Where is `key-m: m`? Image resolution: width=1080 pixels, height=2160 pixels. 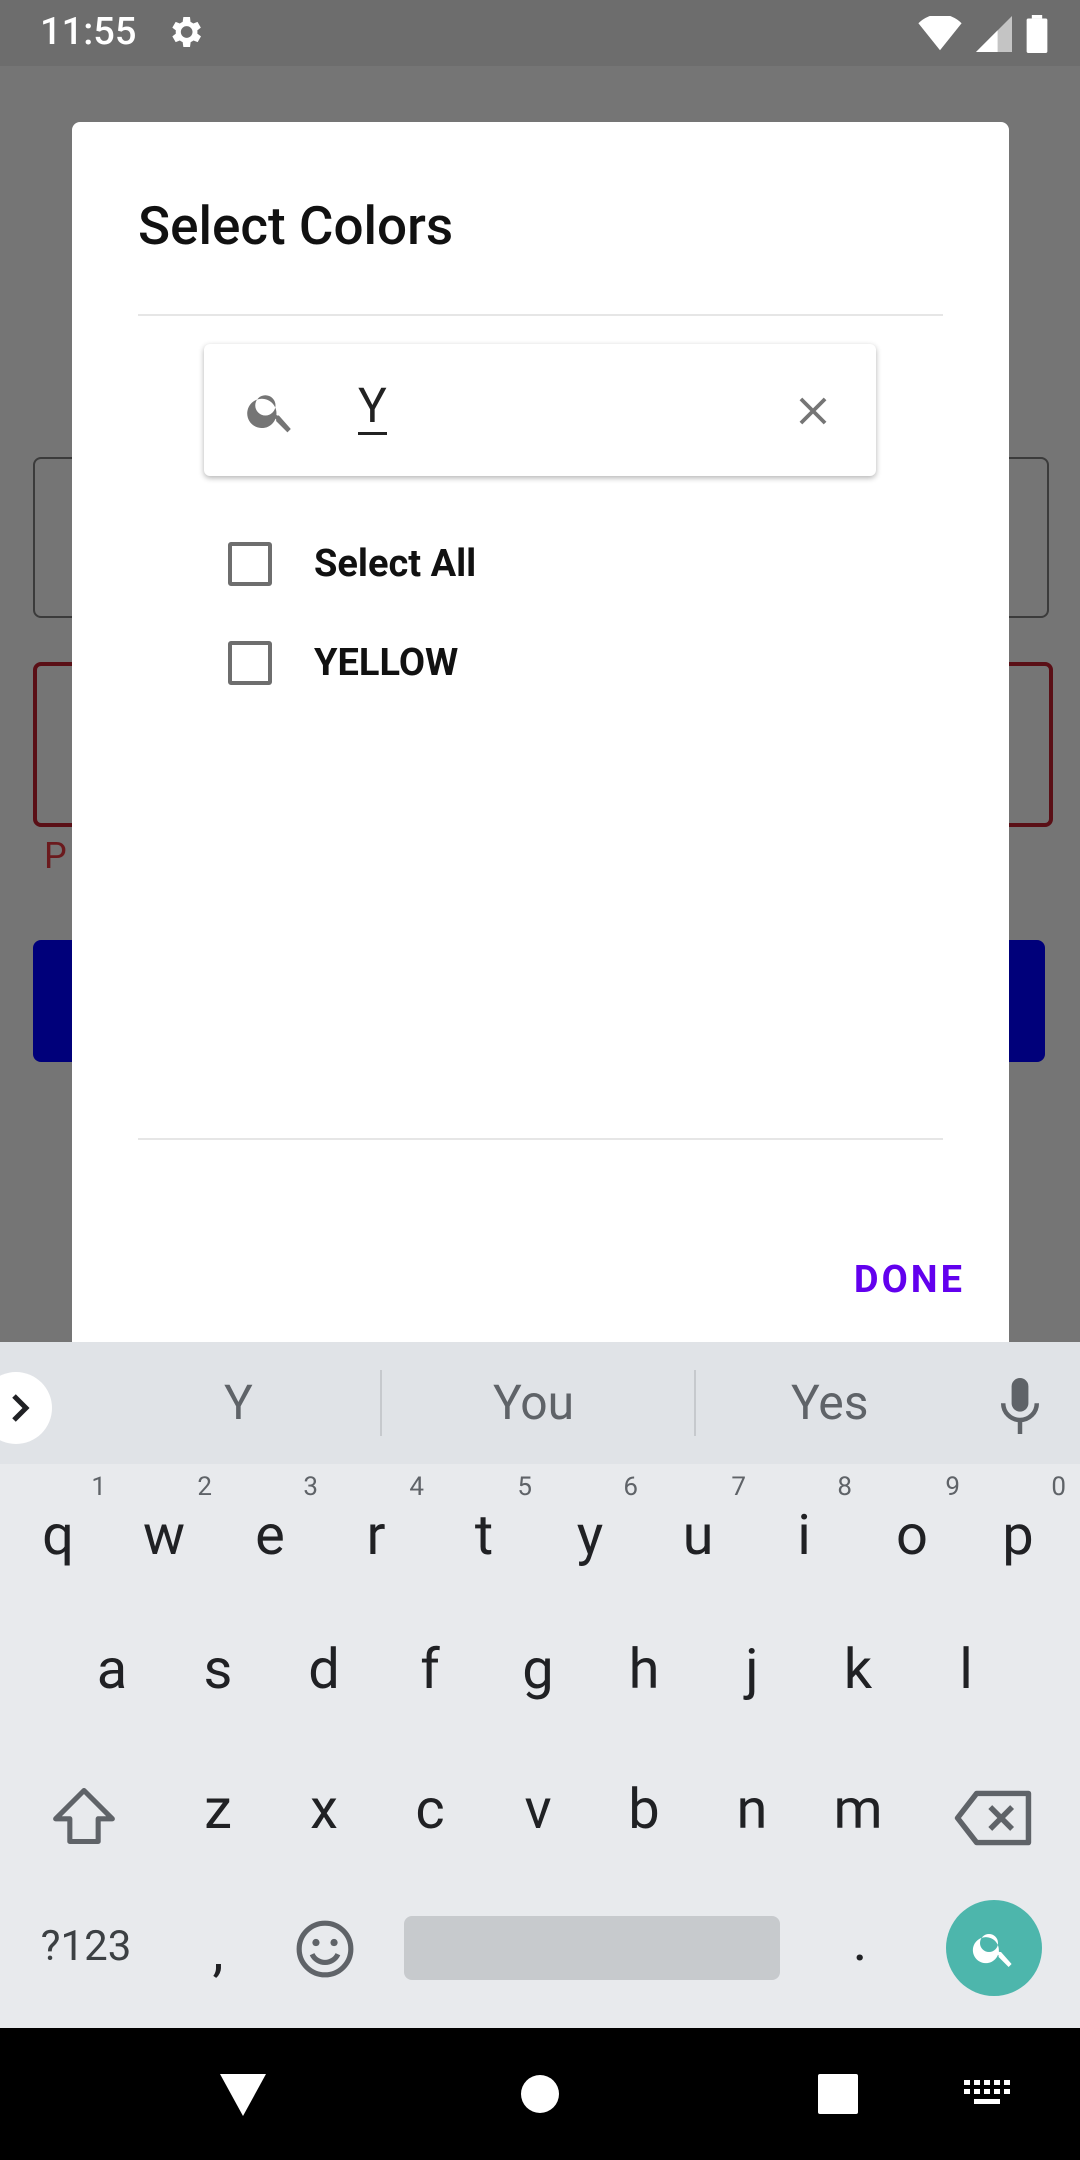
key-m: m is located at coordinates (858, 1809).